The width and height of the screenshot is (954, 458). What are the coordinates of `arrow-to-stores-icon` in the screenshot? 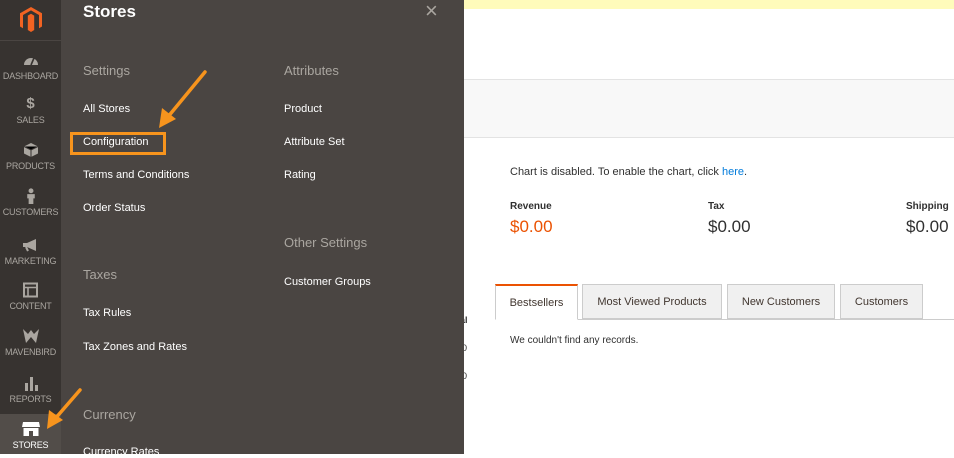 It's located at (64, 408).